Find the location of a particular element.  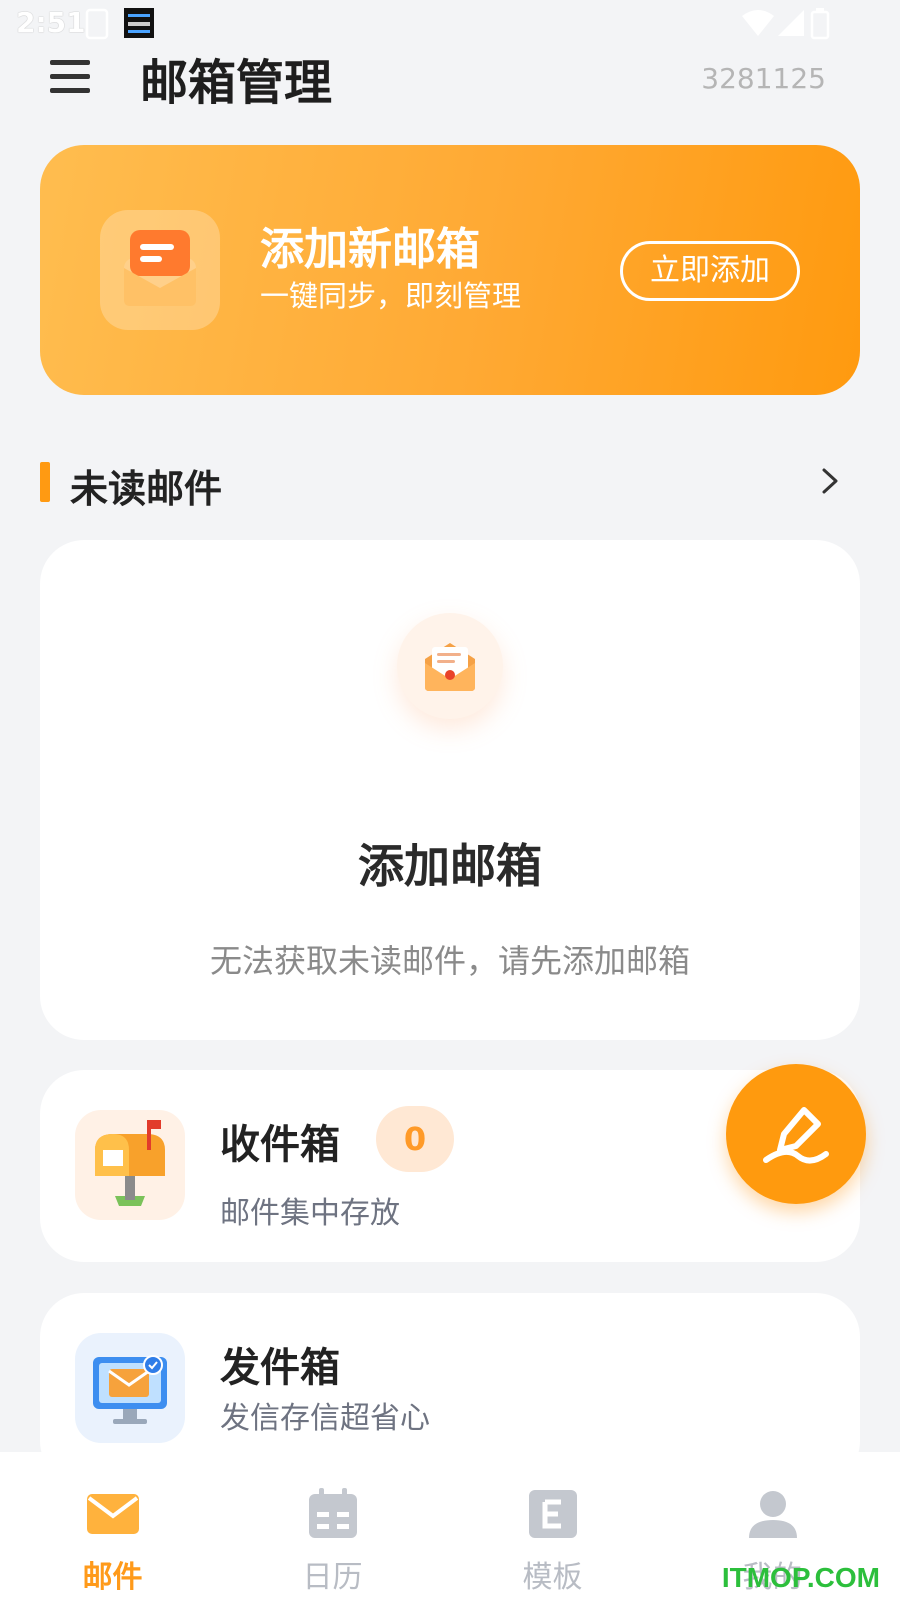

compose-button is located at coordinates (796, 1134).